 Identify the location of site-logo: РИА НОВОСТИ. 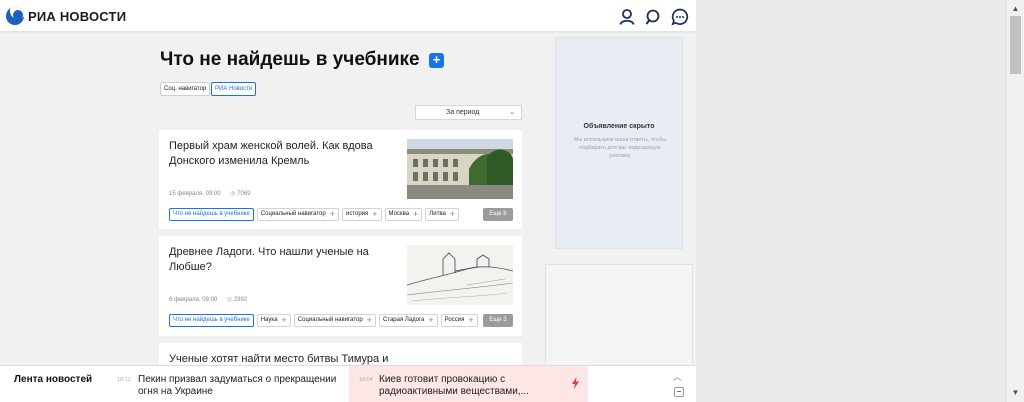
(66, 16).